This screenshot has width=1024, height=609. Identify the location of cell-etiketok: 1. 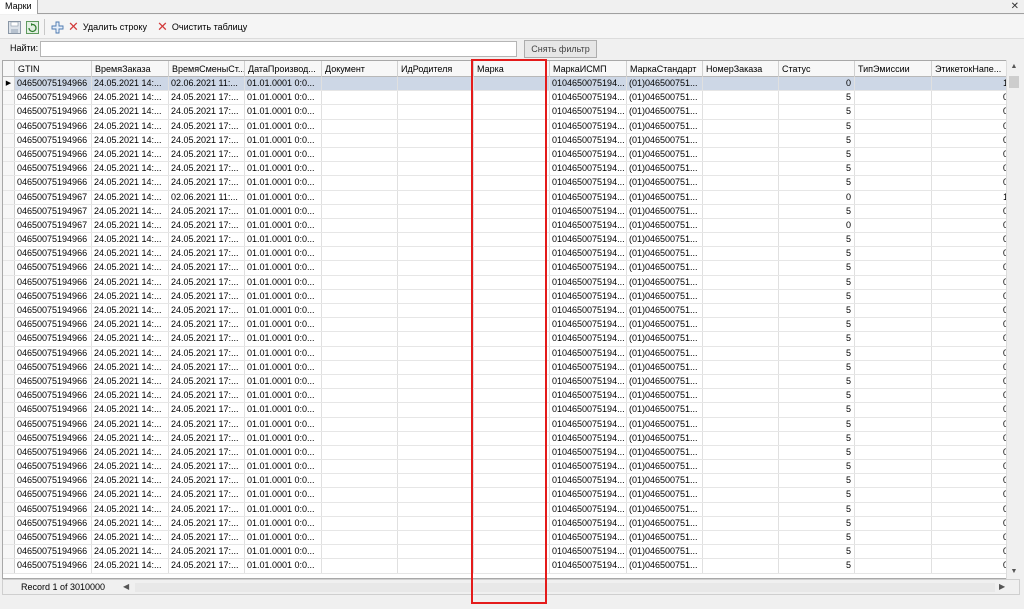
(972, 84).